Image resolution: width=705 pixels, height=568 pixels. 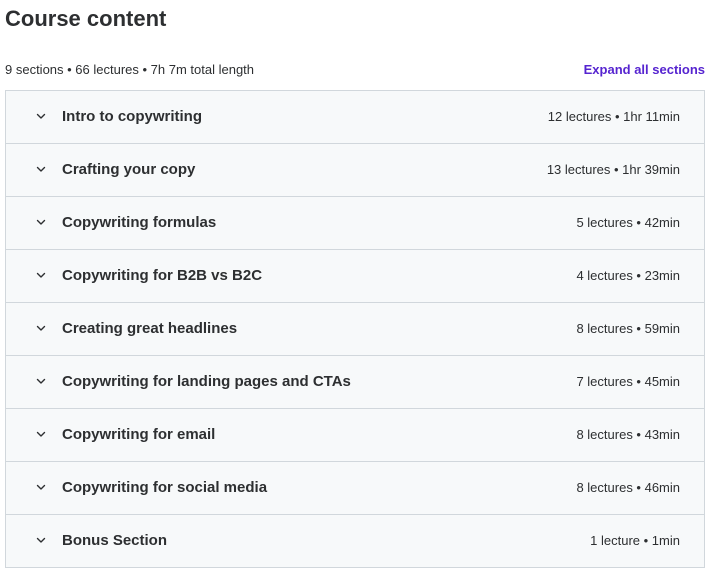 I want to click on section-meta: 4 lectures • 23min, so click(x=628, y=275).